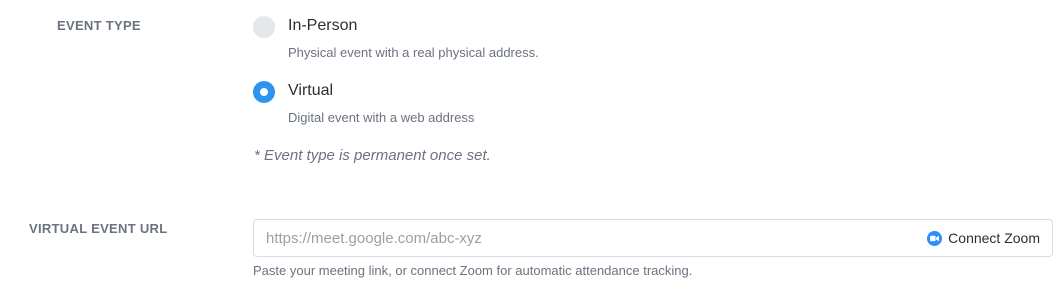 This screenshot has width=1063, height=288. What do you see at coordinates (264, 92) in the screenshot?
I see `virtual-radio` at bounding box center [264, 92].